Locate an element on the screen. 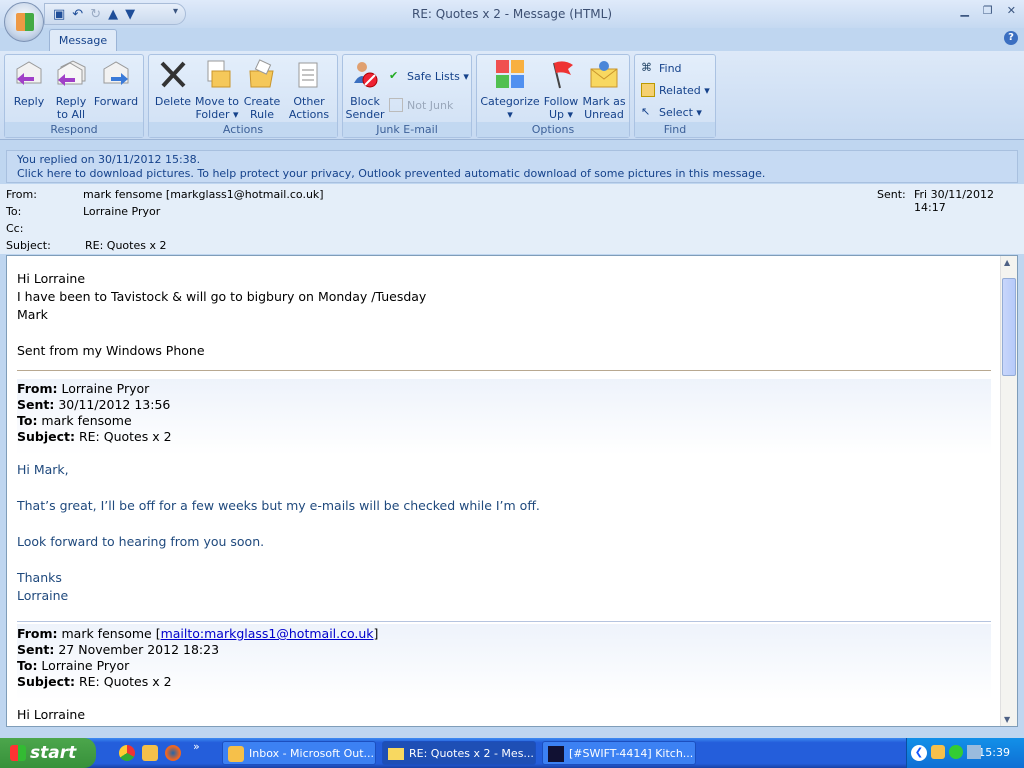 This screenshot has width=1024, height=768. outlook-icon is located at coordinates (236, 754).